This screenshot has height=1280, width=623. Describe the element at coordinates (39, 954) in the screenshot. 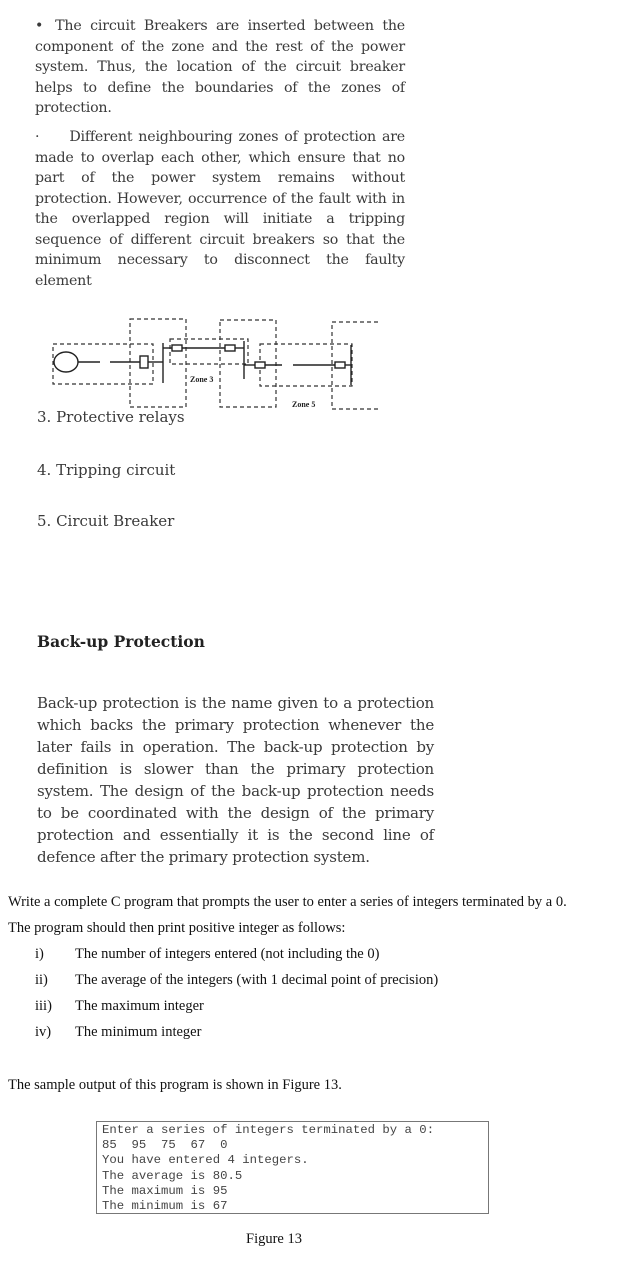

I see `item-number: i)` at that location.